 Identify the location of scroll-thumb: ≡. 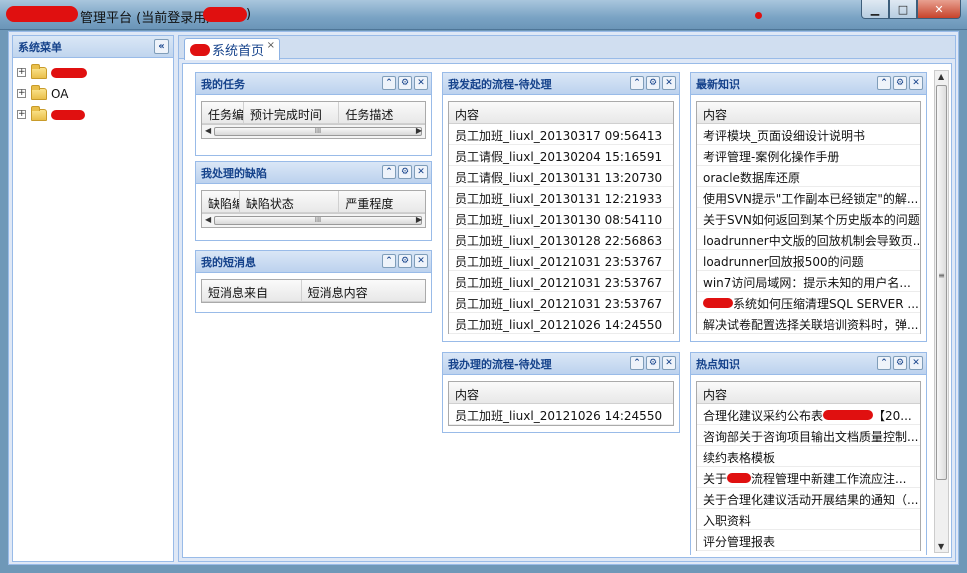
(941, 282).